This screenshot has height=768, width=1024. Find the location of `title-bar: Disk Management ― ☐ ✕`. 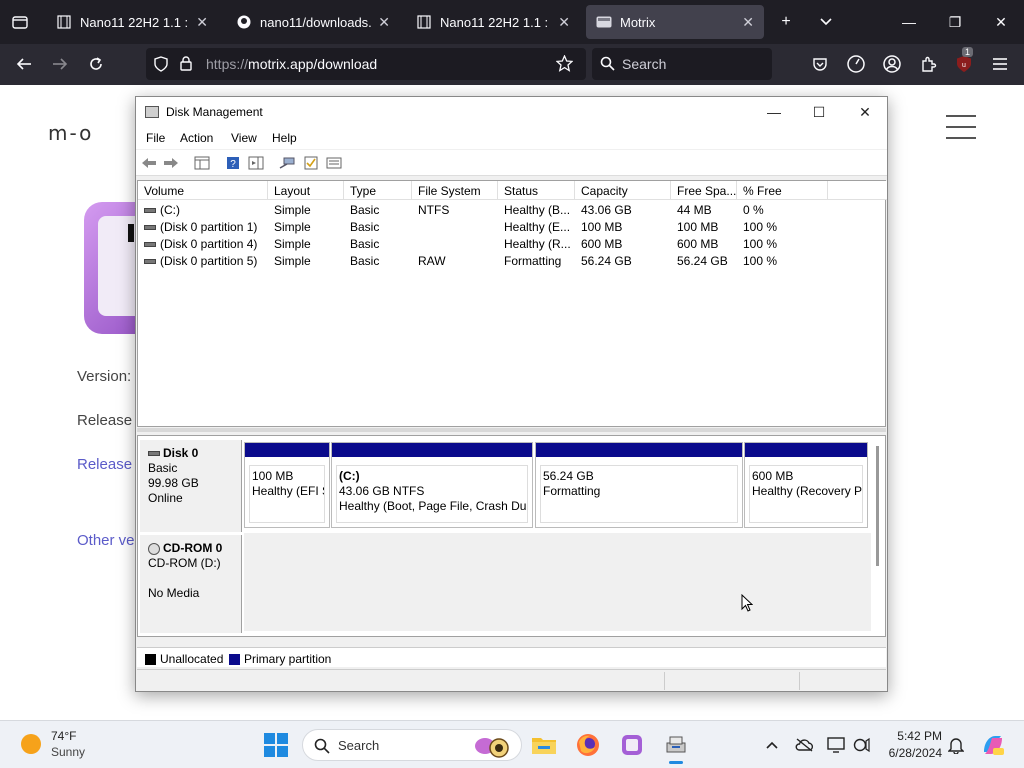

title-bar: Disk Management ― ☐ ✕ is located at coordinates (511, 112).